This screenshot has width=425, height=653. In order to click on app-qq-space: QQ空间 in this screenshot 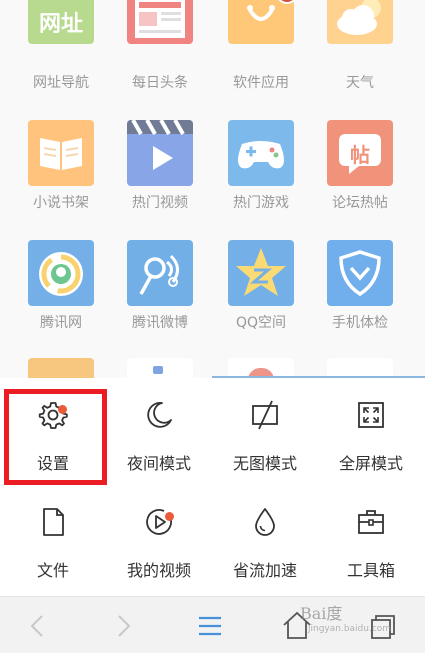, I will do `click(261, 295)`.